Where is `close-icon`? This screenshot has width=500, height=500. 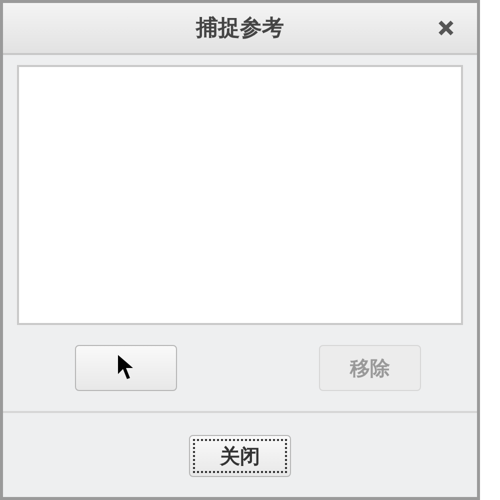 close-icon is located at coordinates (446, 28).